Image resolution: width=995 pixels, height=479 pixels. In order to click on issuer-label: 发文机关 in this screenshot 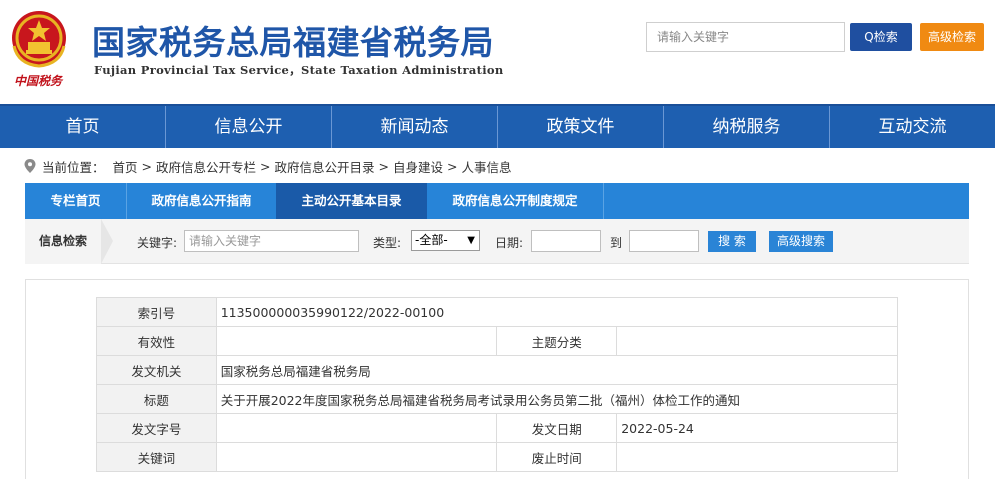, I will do `click(156, 370)`.